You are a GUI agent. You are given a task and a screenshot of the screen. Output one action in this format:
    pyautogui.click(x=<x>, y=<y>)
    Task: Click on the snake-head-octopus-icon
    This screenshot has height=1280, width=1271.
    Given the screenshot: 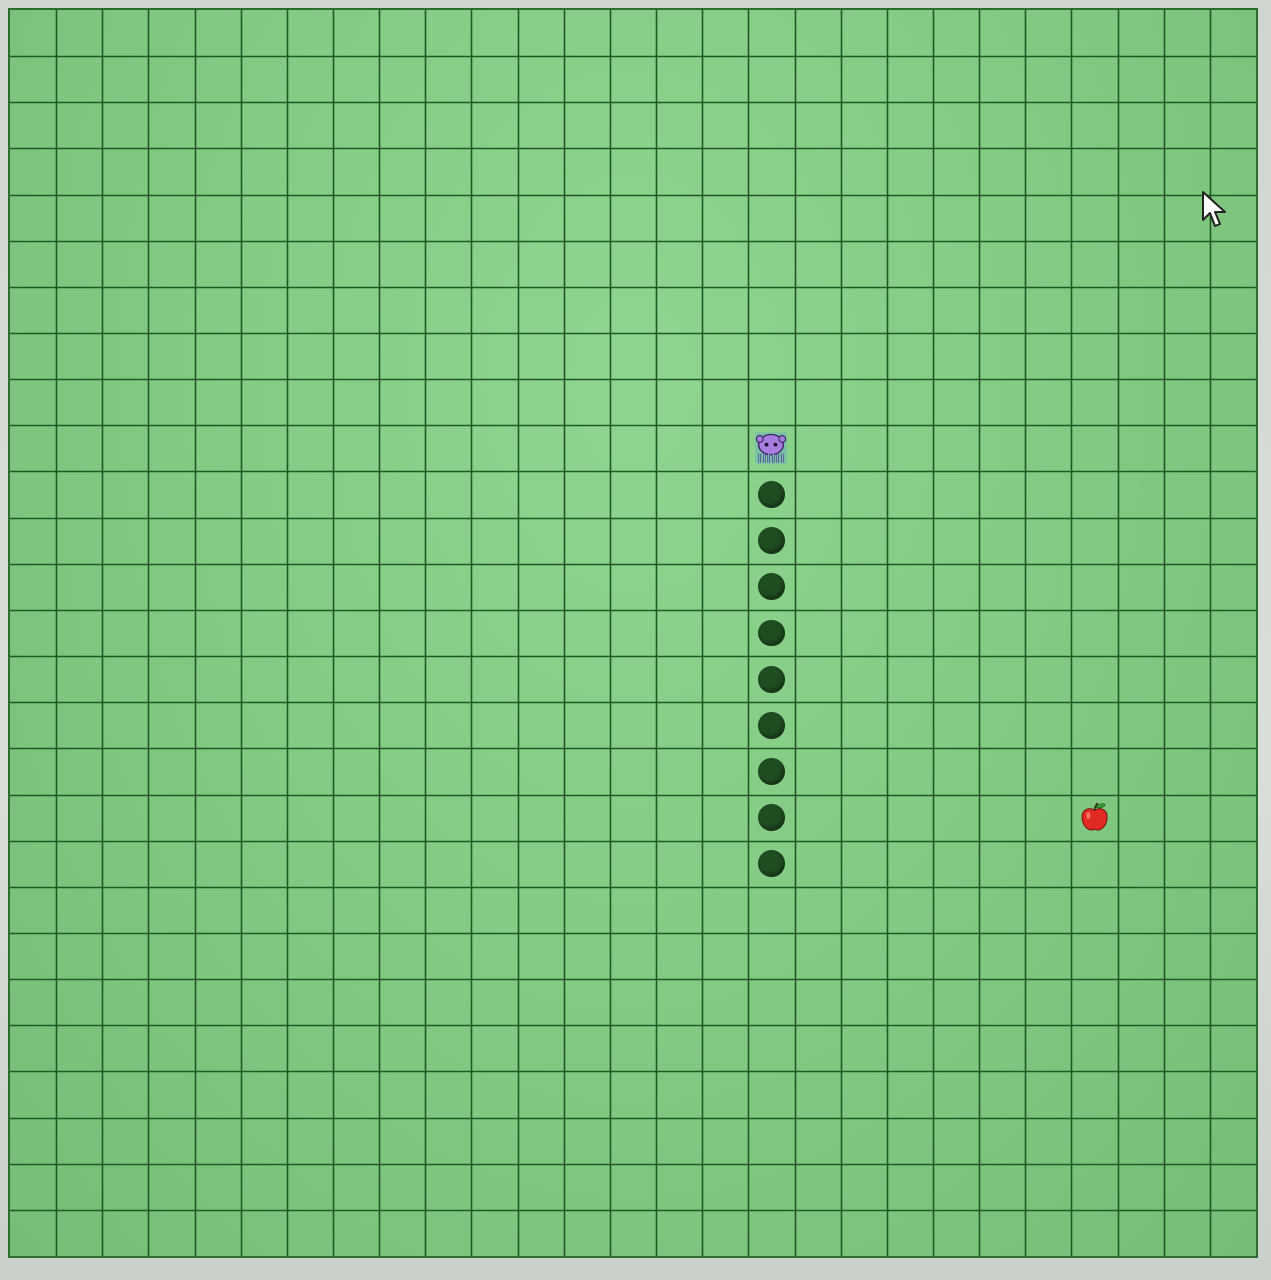 What is the action you would take?
    pyautogui.click(x=771, y=448)
    